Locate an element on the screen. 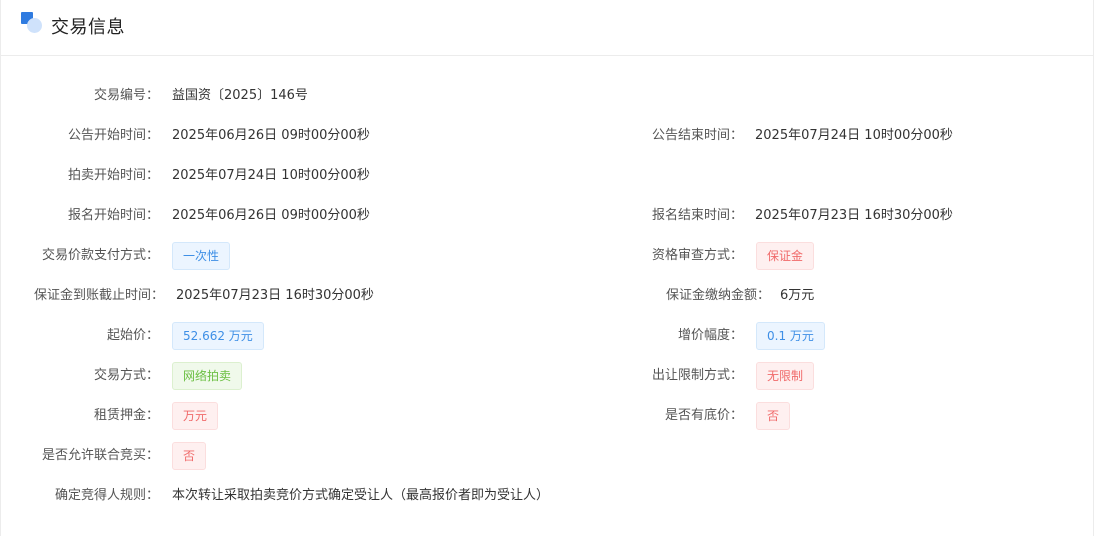 The height and width of the screenshot is (536, 1094). section-title: 交易信息 is located at coordinates (88, 27).